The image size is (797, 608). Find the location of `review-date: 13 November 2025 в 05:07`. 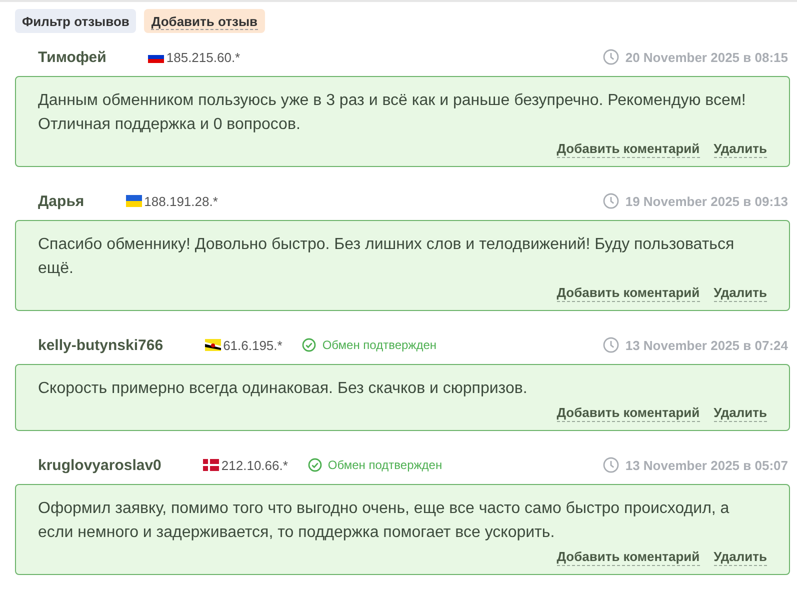

review-date: 13 November 2025 в 05:07 is located at coordinates (706, 465).